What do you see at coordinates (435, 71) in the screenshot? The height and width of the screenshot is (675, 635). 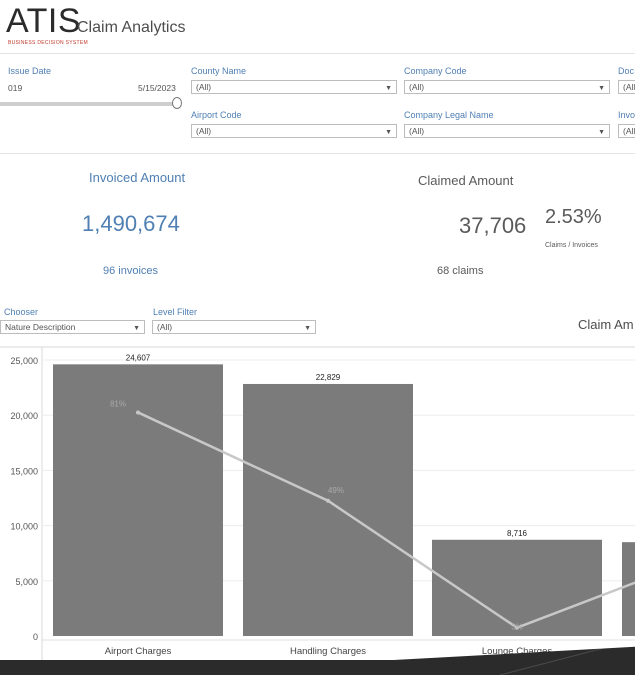 I see `company-code-label: Company Code` at bounding box center [435, 71].